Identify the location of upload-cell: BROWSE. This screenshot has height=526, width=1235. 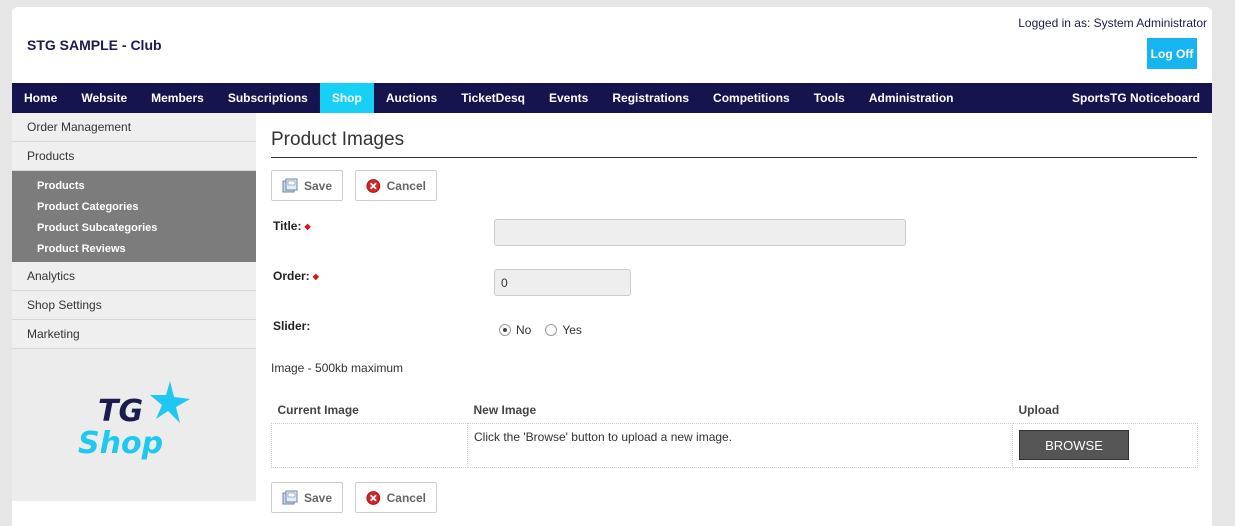
(1105, 445).